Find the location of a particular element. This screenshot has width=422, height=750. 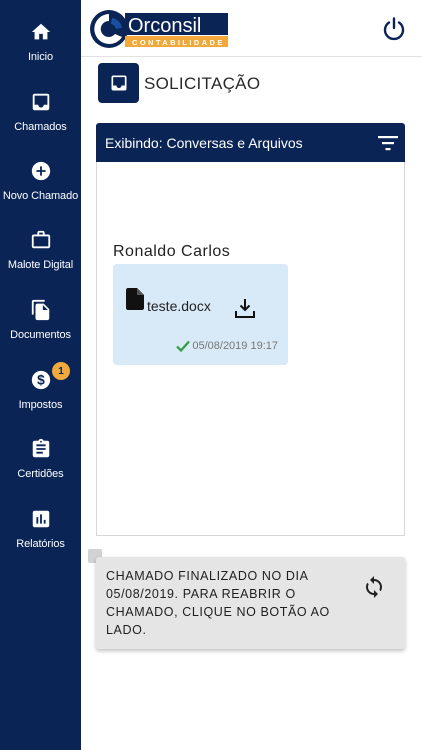

clipboard-icon is located at coordinates (41, 449).